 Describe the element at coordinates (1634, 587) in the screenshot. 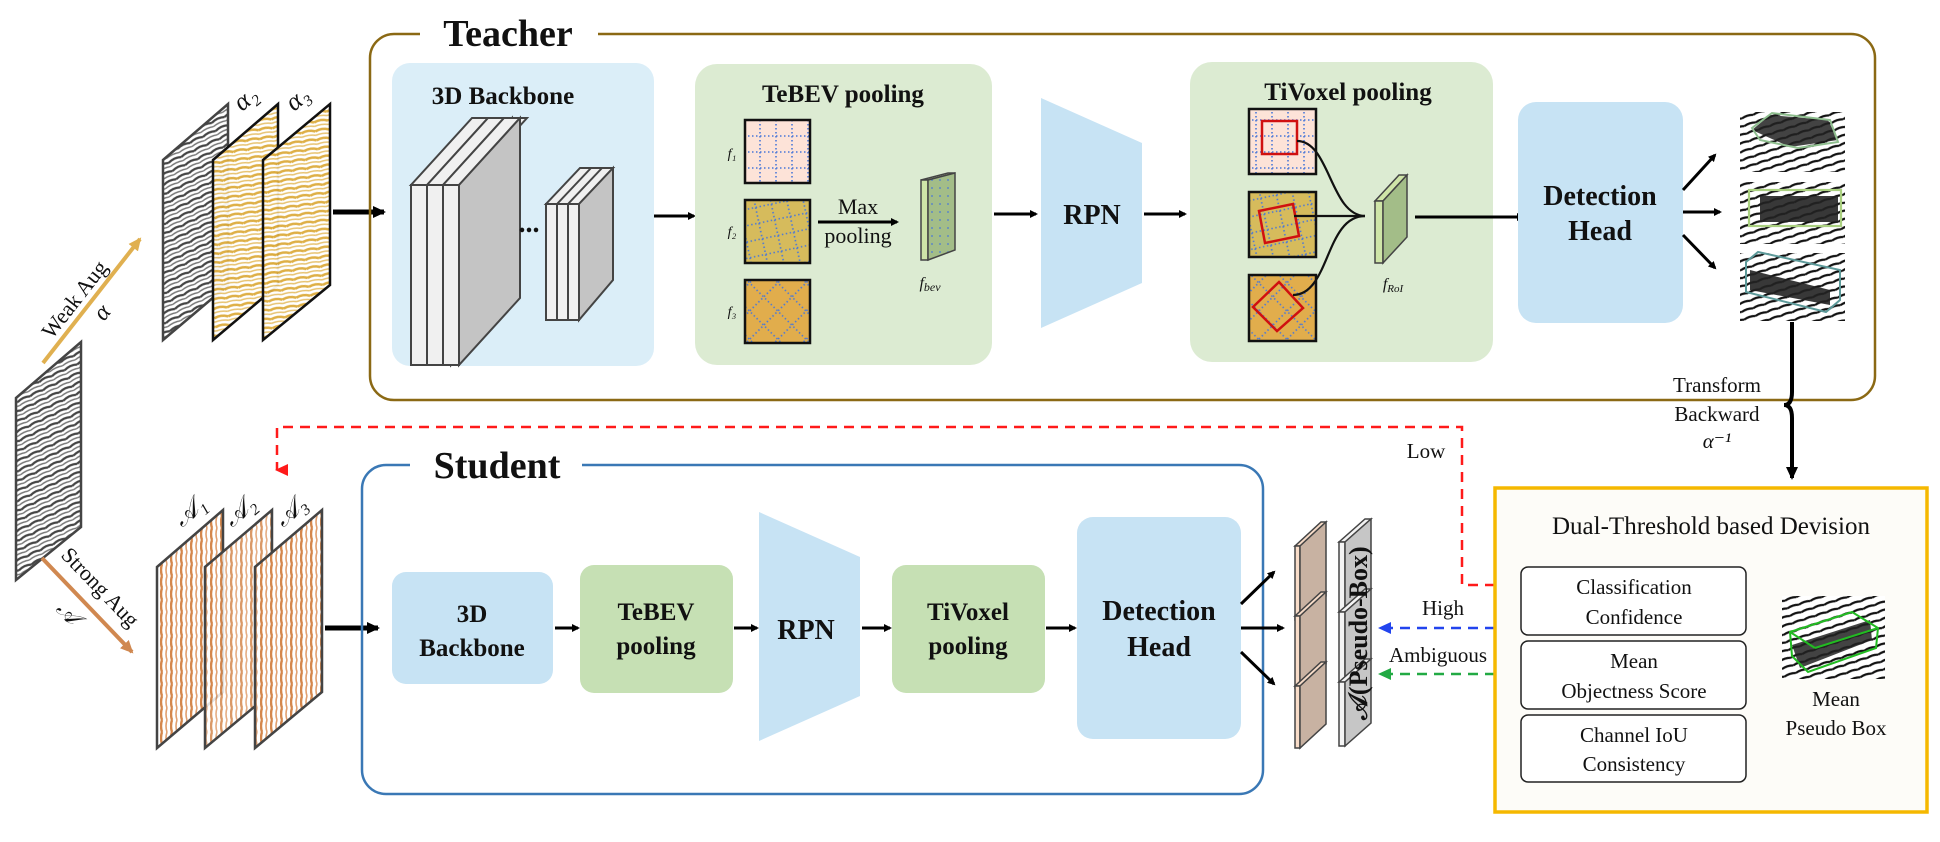

I see `criterion-1-line-1: Classification` at that location.